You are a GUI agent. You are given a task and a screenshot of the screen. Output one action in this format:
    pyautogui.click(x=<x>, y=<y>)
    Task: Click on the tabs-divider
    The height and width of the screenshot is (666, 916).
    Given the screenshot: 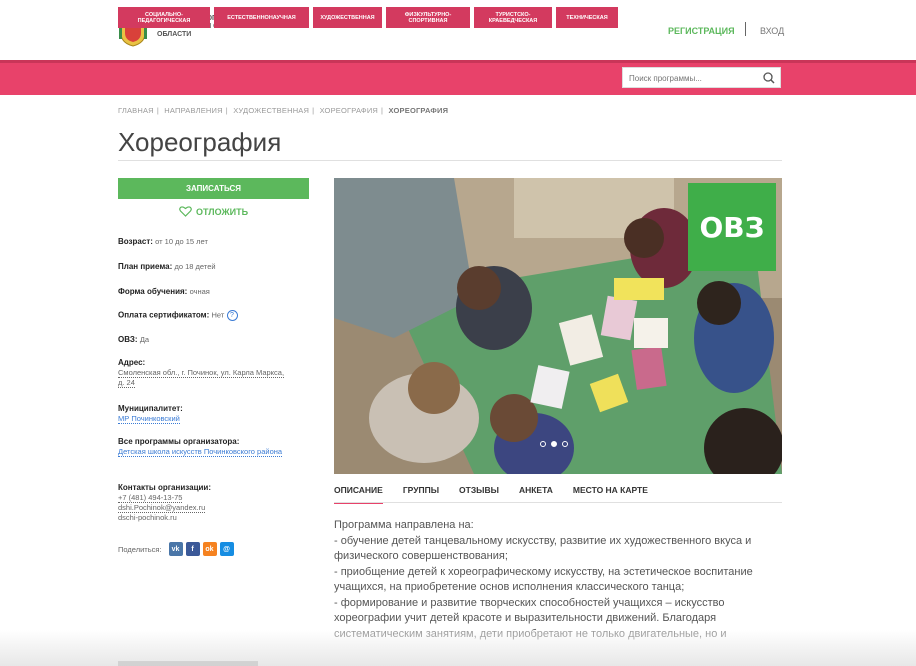 What is the action you would take?
    pyautogui.click(x=558, y=502)
    